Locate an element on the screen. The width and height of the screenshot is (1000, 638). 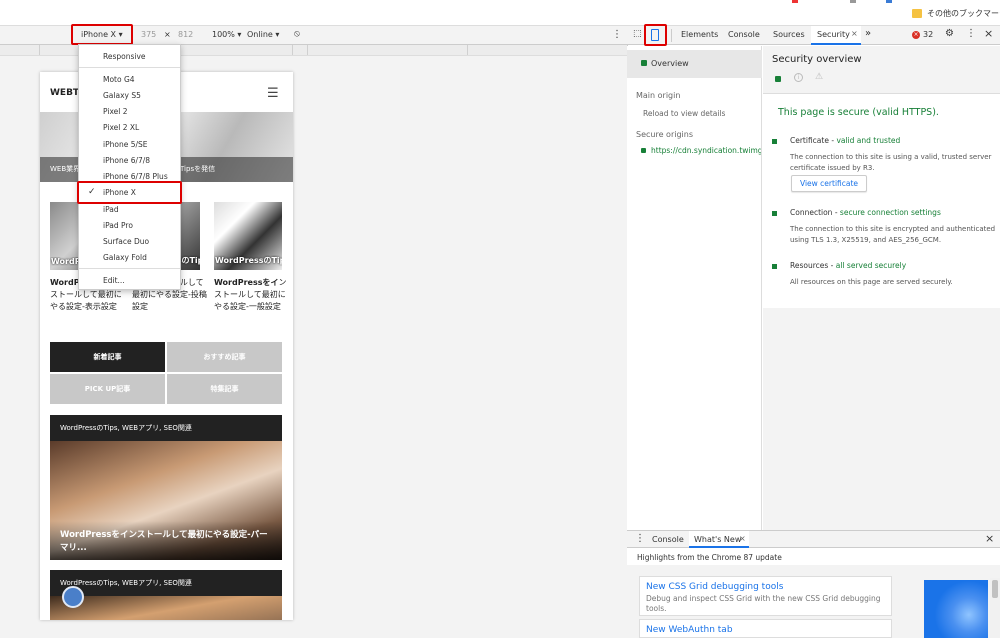
main-origin-heading: Main origin is located at coordinates (658, 95).